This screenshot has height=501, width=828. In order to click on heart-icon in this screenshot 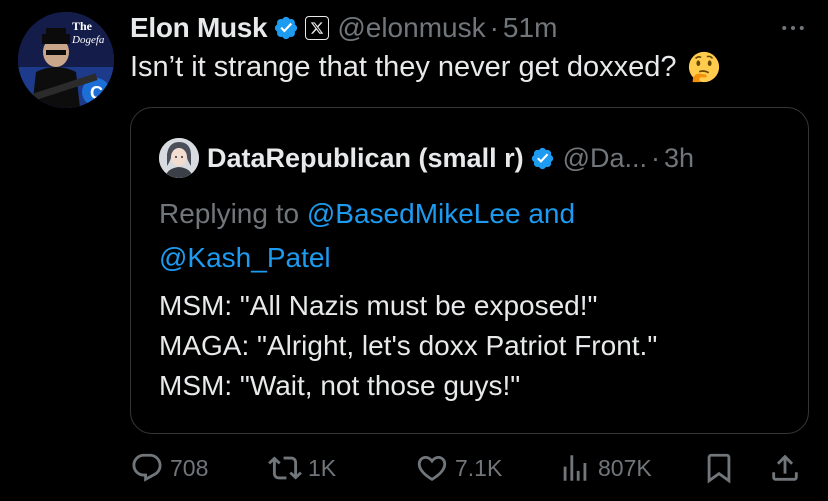, I will do `click(432, 468)`.